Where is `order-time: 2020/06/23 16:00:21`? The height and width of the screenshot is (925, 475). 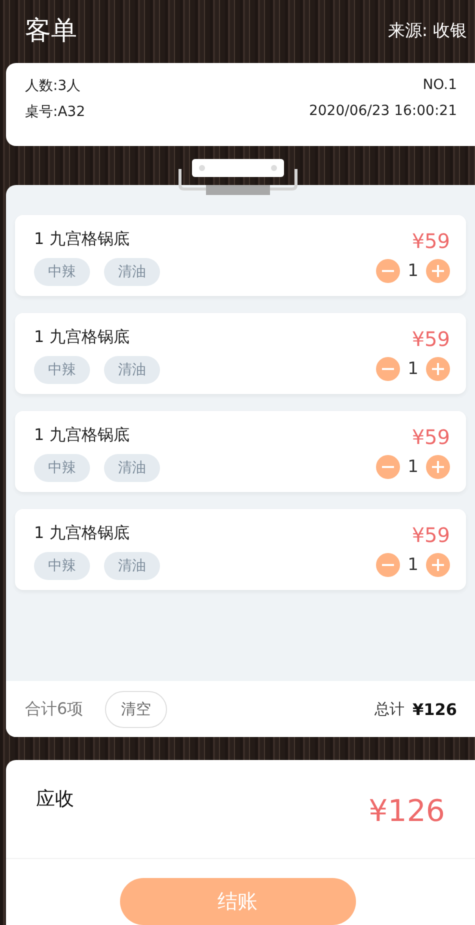 order-time: 2020/06/23 16:00:21 is located at coordinates (382, 112).